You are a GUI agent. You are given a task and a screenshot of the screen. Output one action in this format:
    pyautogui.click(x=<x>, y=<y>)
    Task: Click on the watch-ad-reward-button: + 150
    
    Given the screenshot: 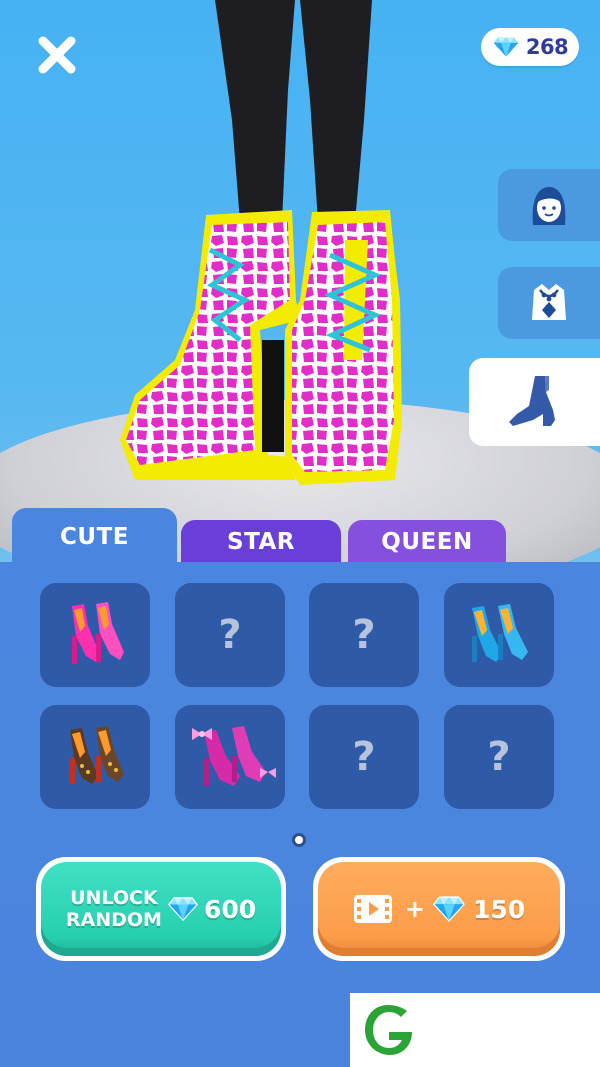 What is the action you would take?
    pyautogui.click(x=439, y=909)
    